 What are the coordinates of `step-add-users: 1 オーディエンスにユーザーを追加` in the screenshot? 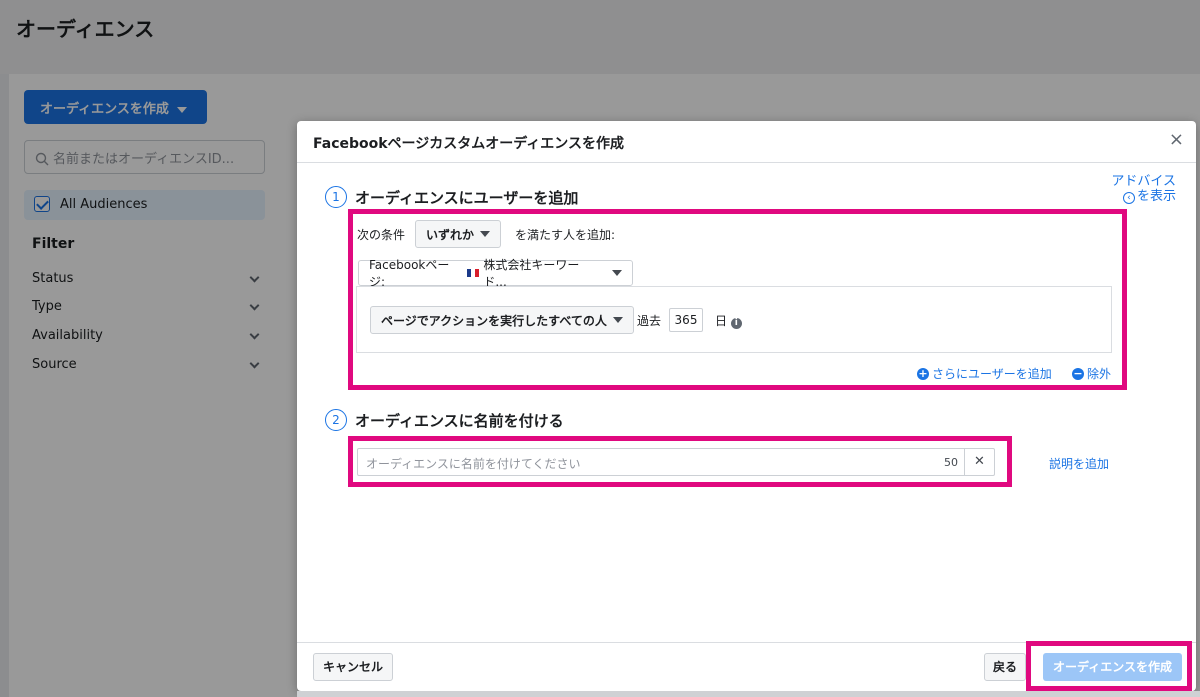 It's located at (451, 197).